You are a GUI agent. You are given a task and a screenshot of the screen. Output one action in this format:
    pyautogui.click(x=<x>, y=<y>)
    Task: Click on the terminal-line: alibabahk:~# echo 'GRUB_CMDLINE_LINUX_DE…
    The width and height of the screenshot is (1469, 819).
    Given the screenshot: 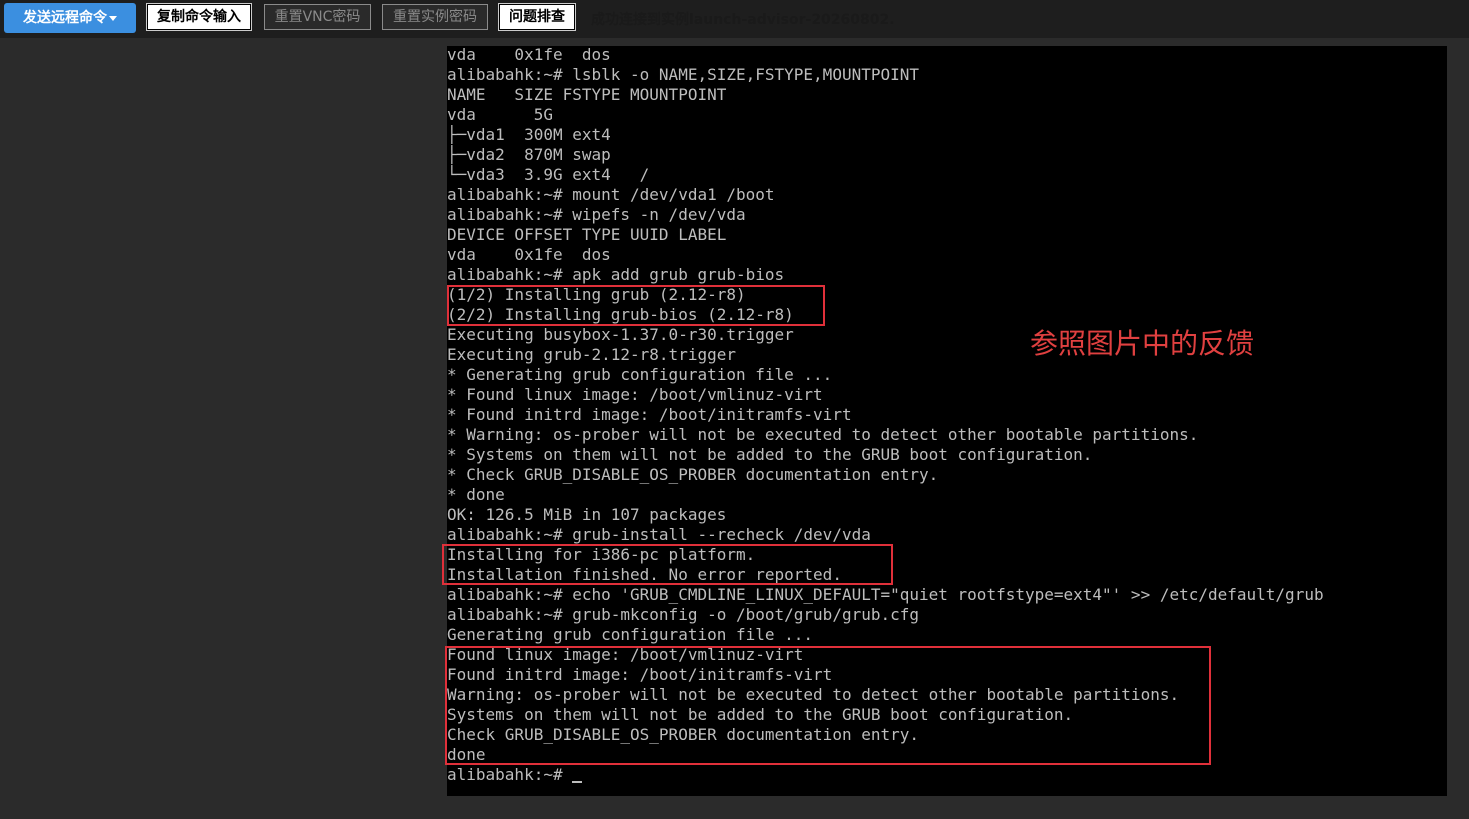 What is the action you would take?
    pyautogui.click(x=885, y=594)
    